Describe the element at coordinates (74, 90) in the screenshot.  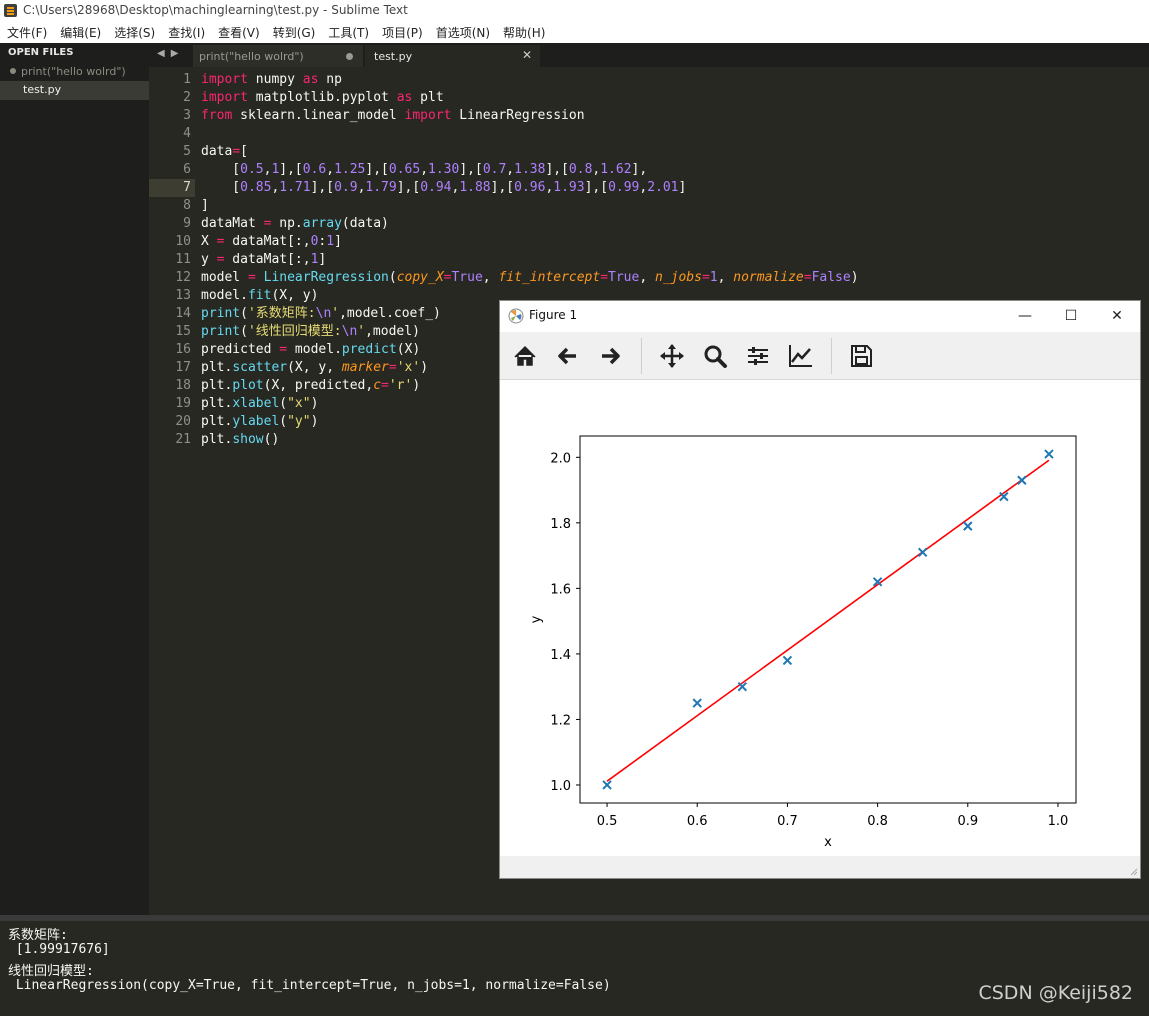
I see `sidebar-file-test-py: test.py` at that location.